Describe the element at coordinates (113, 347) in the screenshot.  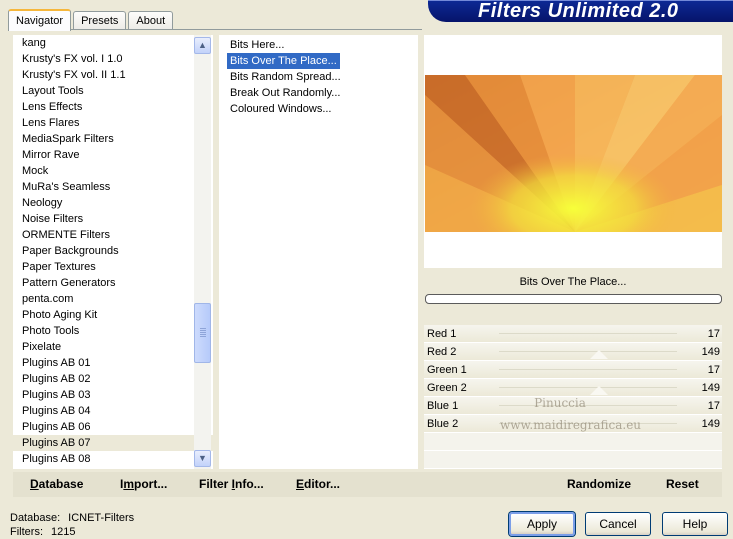
I see `category-item: Pixelate` at that location.